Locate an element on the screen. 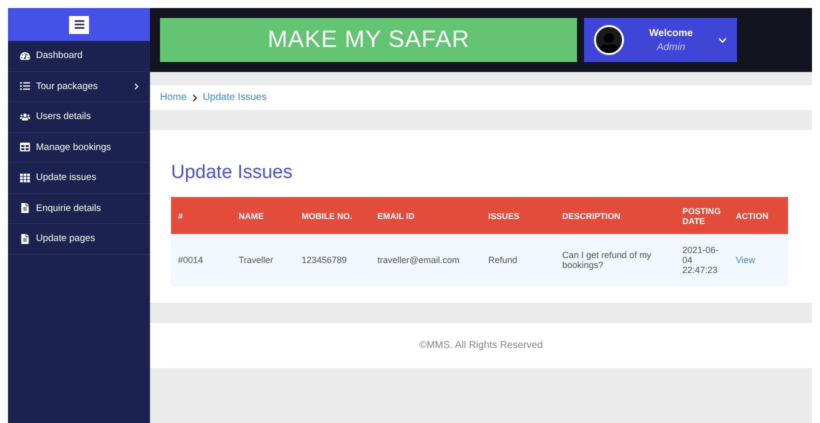  table-cell: #0014 is located at coordinates (201, 260).